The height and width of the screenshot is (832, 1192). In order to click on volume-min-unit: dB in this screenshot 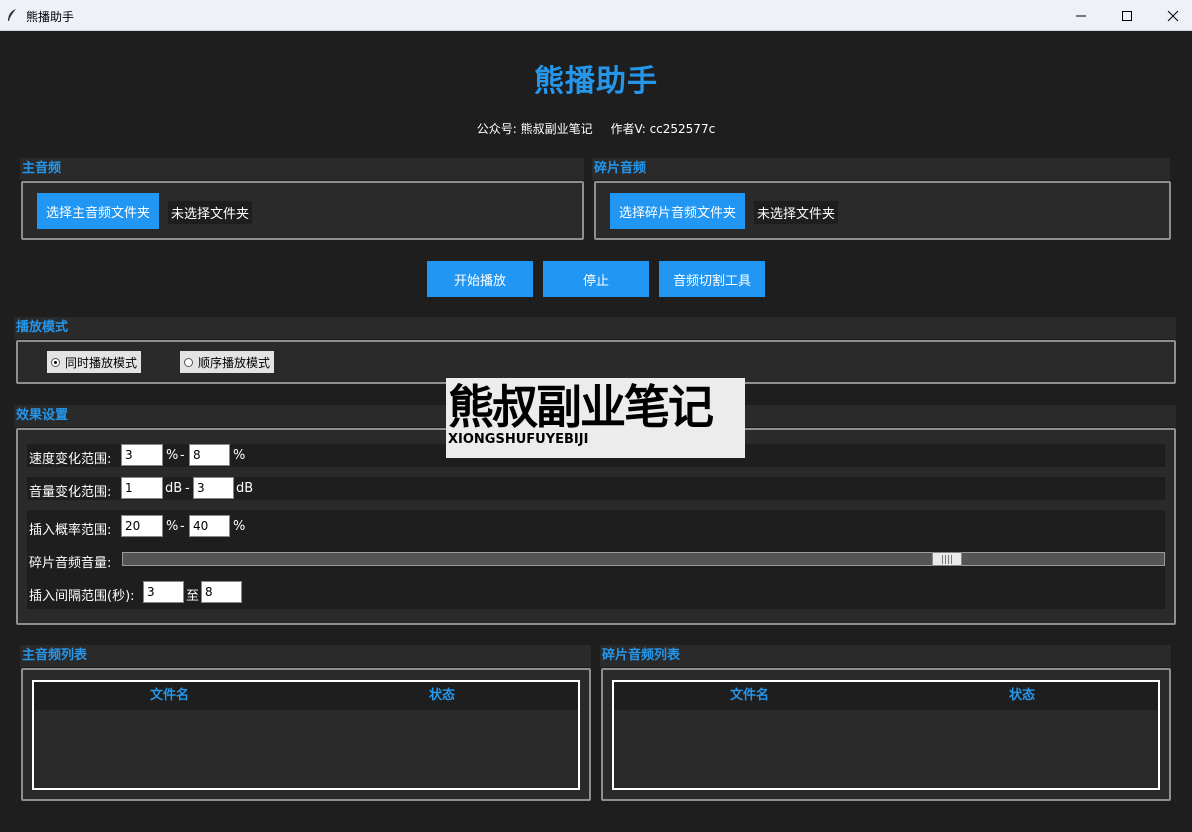, I will do `click(174, 488)`.